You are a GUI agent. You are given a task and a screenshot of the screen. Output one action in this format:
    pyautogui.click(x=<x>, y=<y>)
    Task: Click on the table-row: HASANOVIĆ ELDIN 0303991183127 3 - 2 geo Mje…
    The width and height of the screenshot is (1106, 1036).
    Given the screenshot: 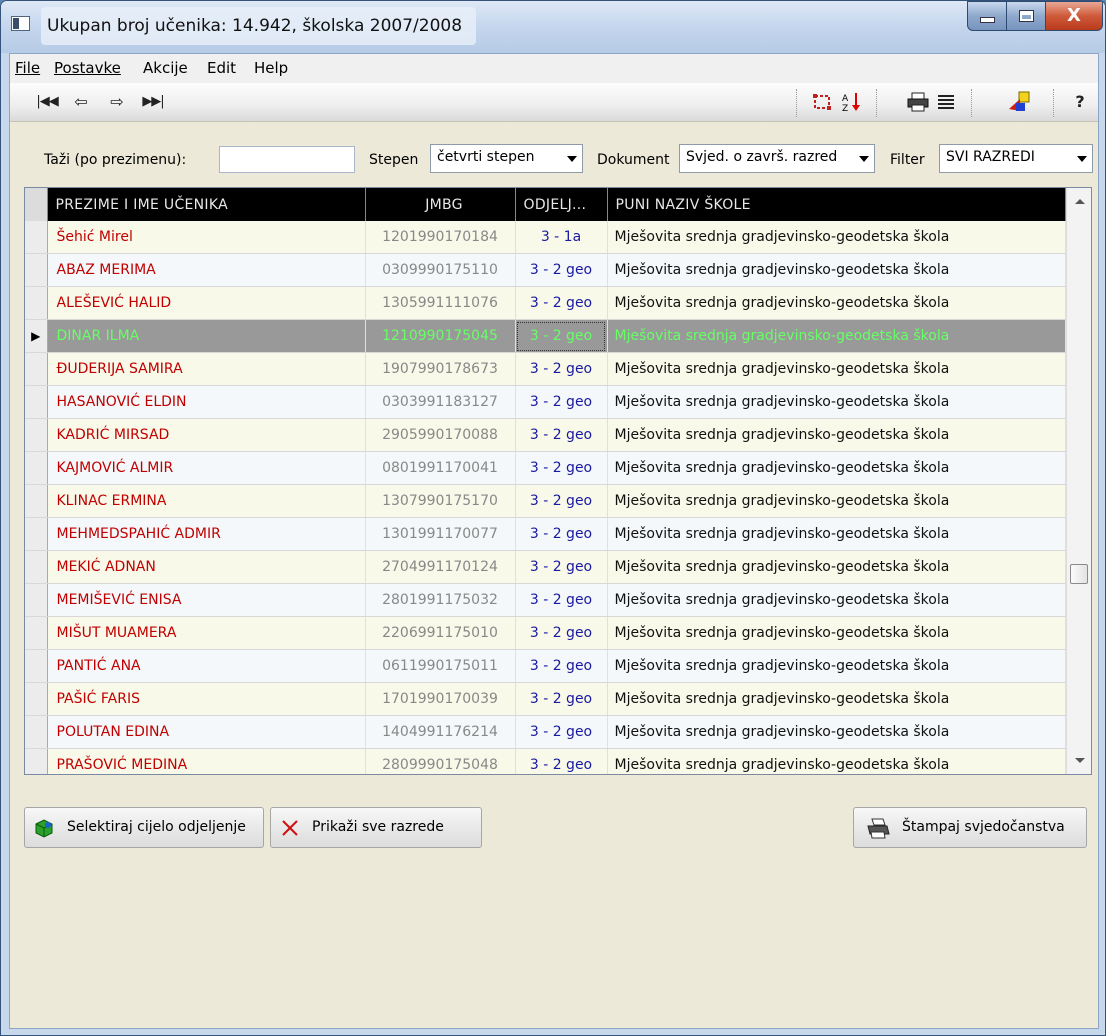 What is the action you would take?
    pyautogui.click(x=545, y=402)
    